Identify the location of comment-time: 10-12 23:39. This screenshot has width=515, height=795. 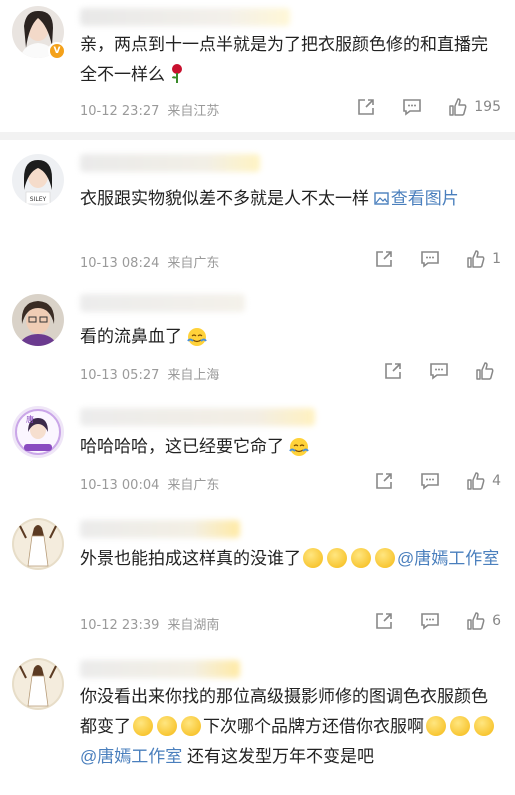
(120, 625).